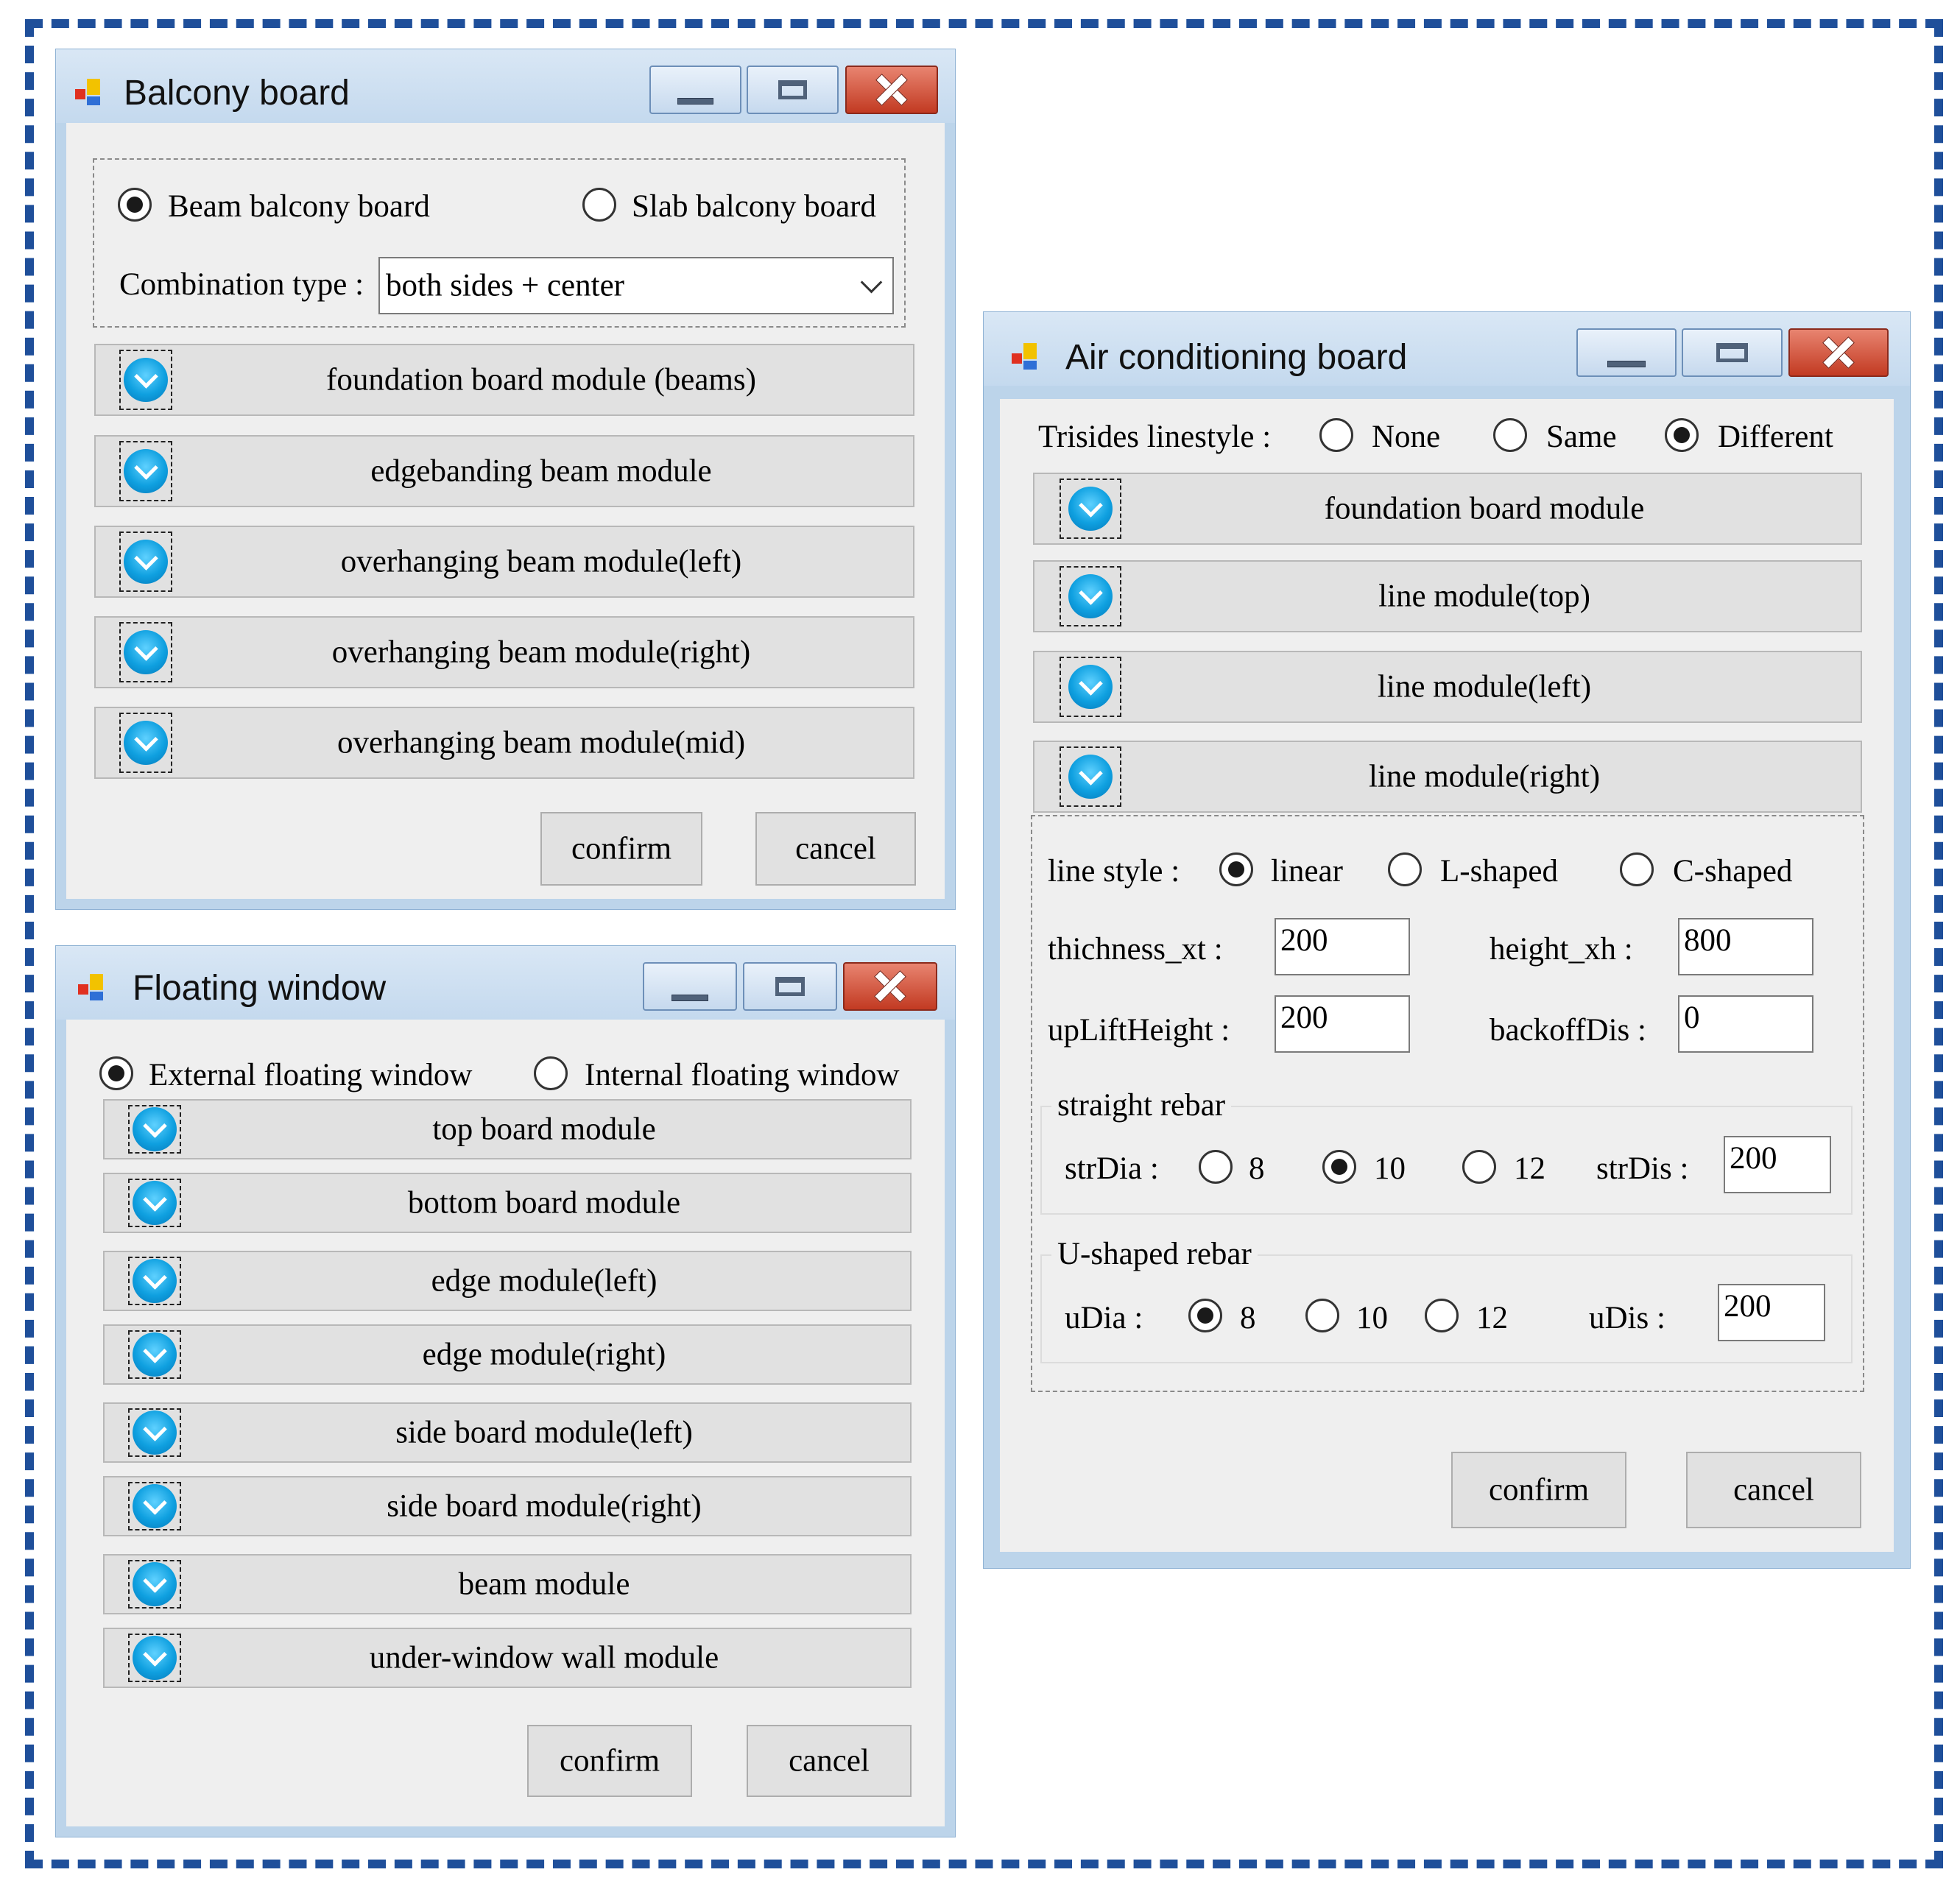  I want to click on line-style-l-shaped-radio, so click(1405, 869).